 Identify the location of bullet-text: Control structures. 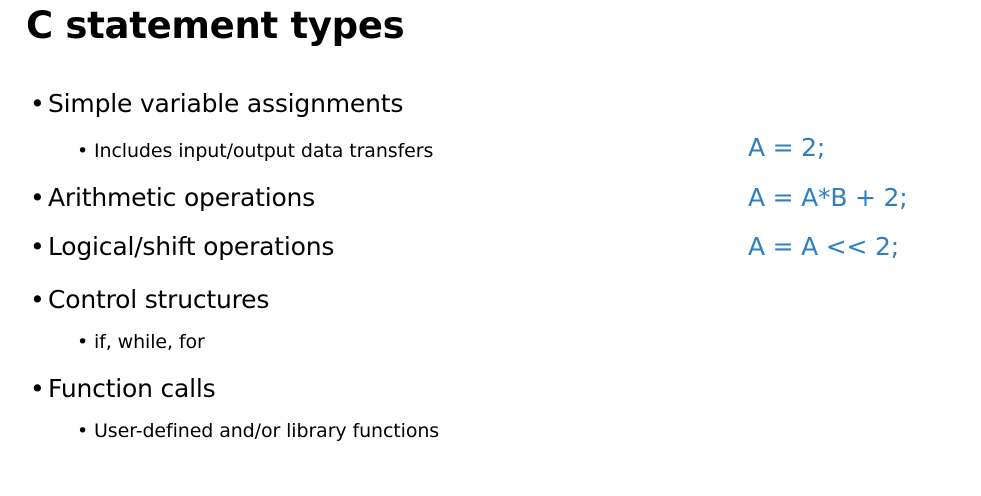
(159, 299).